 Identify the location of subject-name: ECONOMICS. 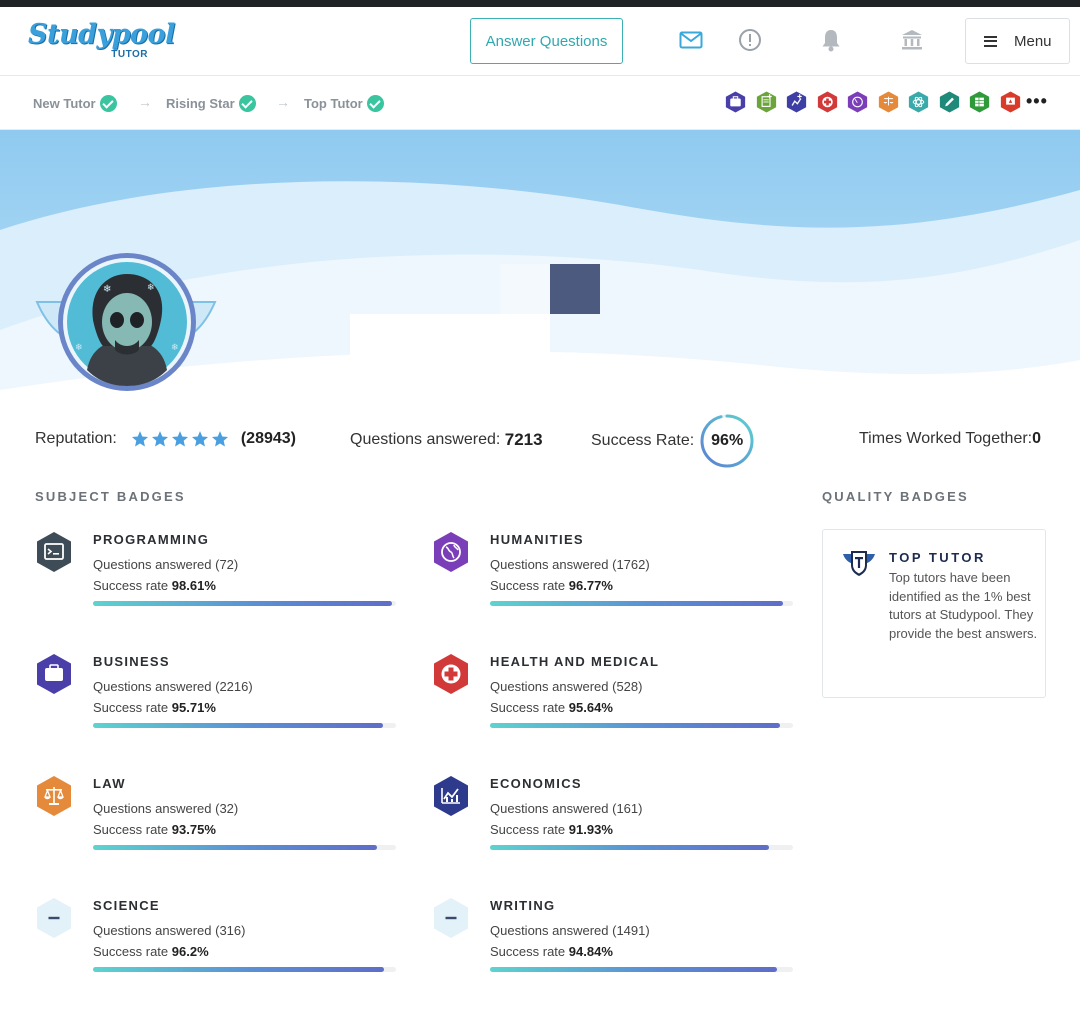
(536, 783).